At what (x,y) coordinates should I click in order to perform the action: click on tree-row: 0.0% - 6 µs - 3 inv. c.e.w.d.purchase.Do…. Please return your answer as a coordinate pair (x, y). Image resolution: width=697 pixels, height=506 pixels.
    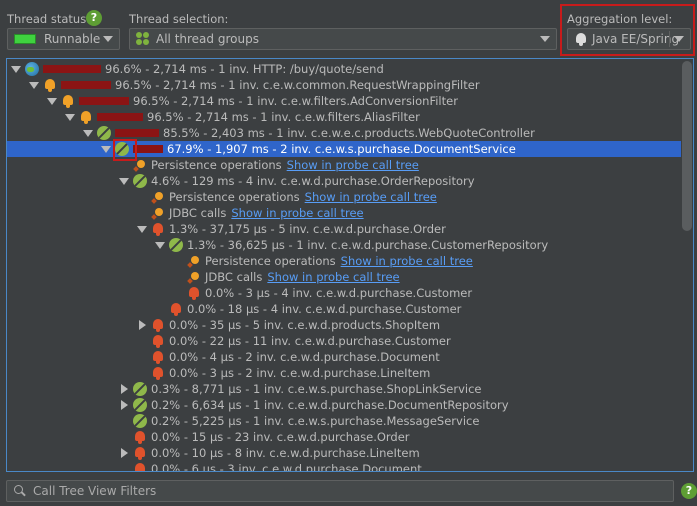
    Looking at the image, I should click on (344, 466).